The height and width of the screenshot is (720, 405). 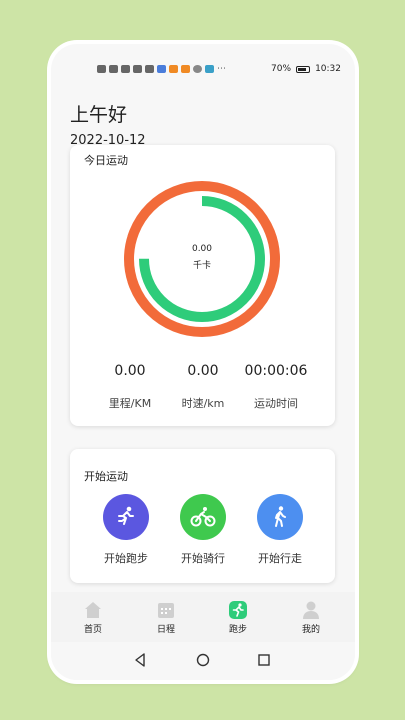 I want to click on bottom-tab-bar: 首页 日程 跑步 我的, so click(x=203, y=617).